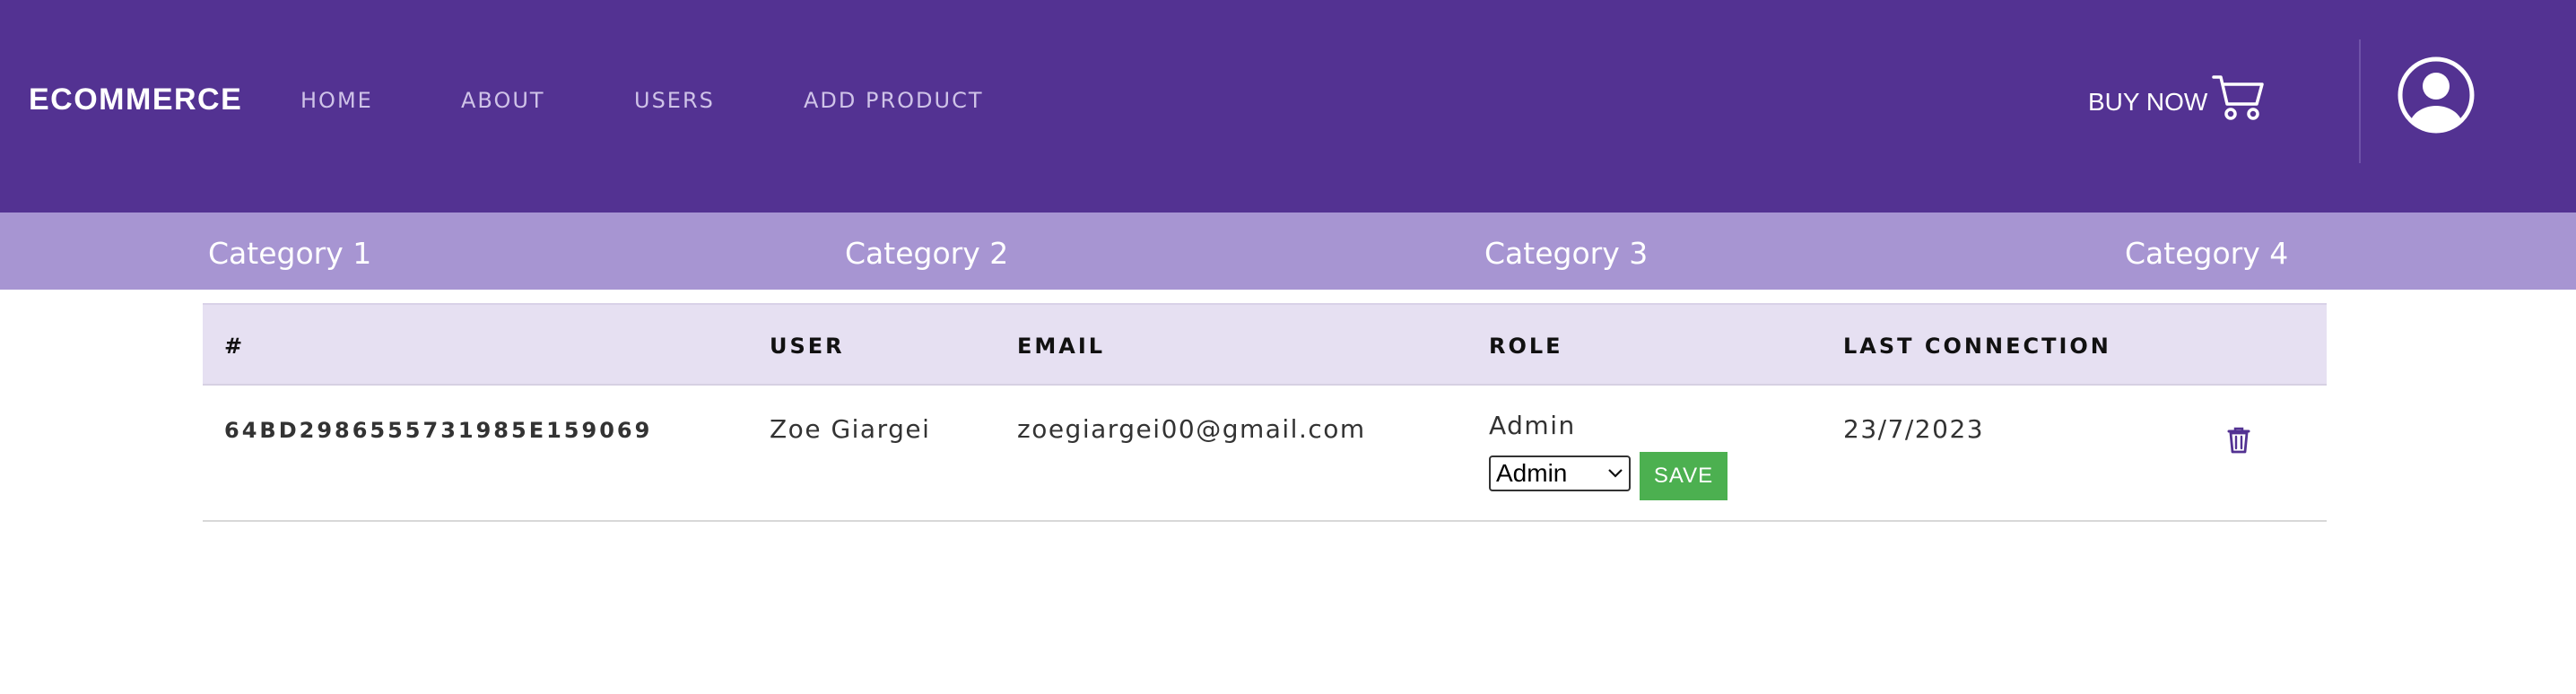 This screenshot has height=694, width=2576. Describe the element at coordinates (1977, 346) in the screenshot. I see `header-last-connection: LAST CONNECTION` at that location.